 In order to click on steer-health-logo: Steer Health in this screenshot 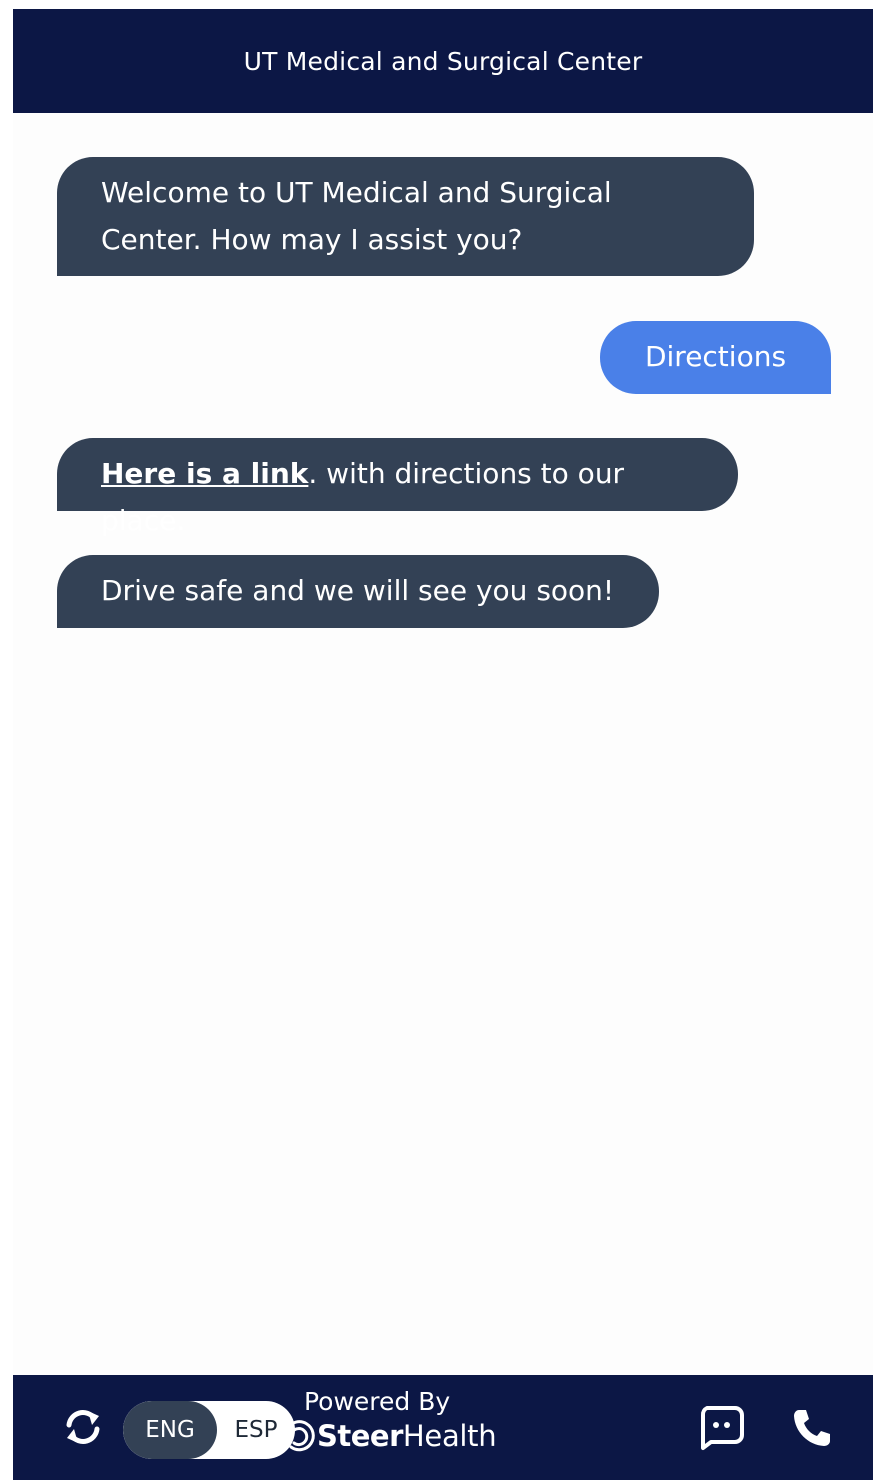, I will do `click(393, 1436)`.